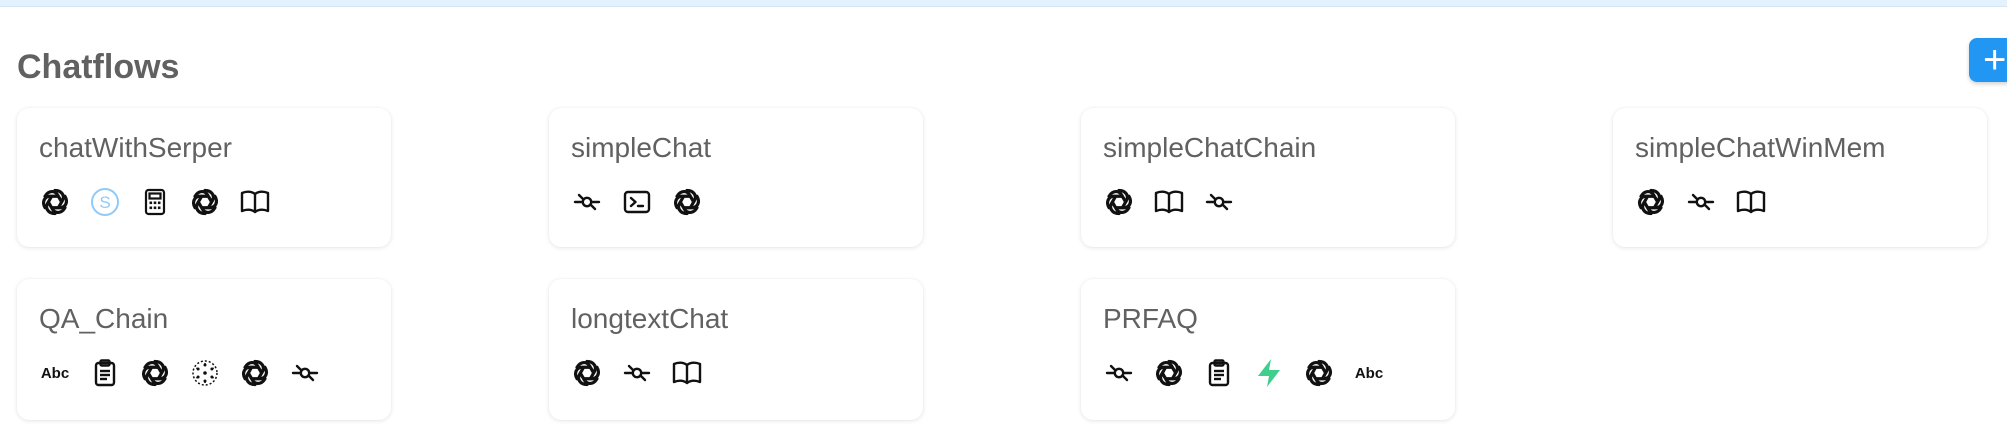 This screenshot has width=2007, height=442. What do you see at coordinates (1150, 318) in the screenshot?
I see `chatflow-name: PRFAQ` at bounding box center [1150, 318].